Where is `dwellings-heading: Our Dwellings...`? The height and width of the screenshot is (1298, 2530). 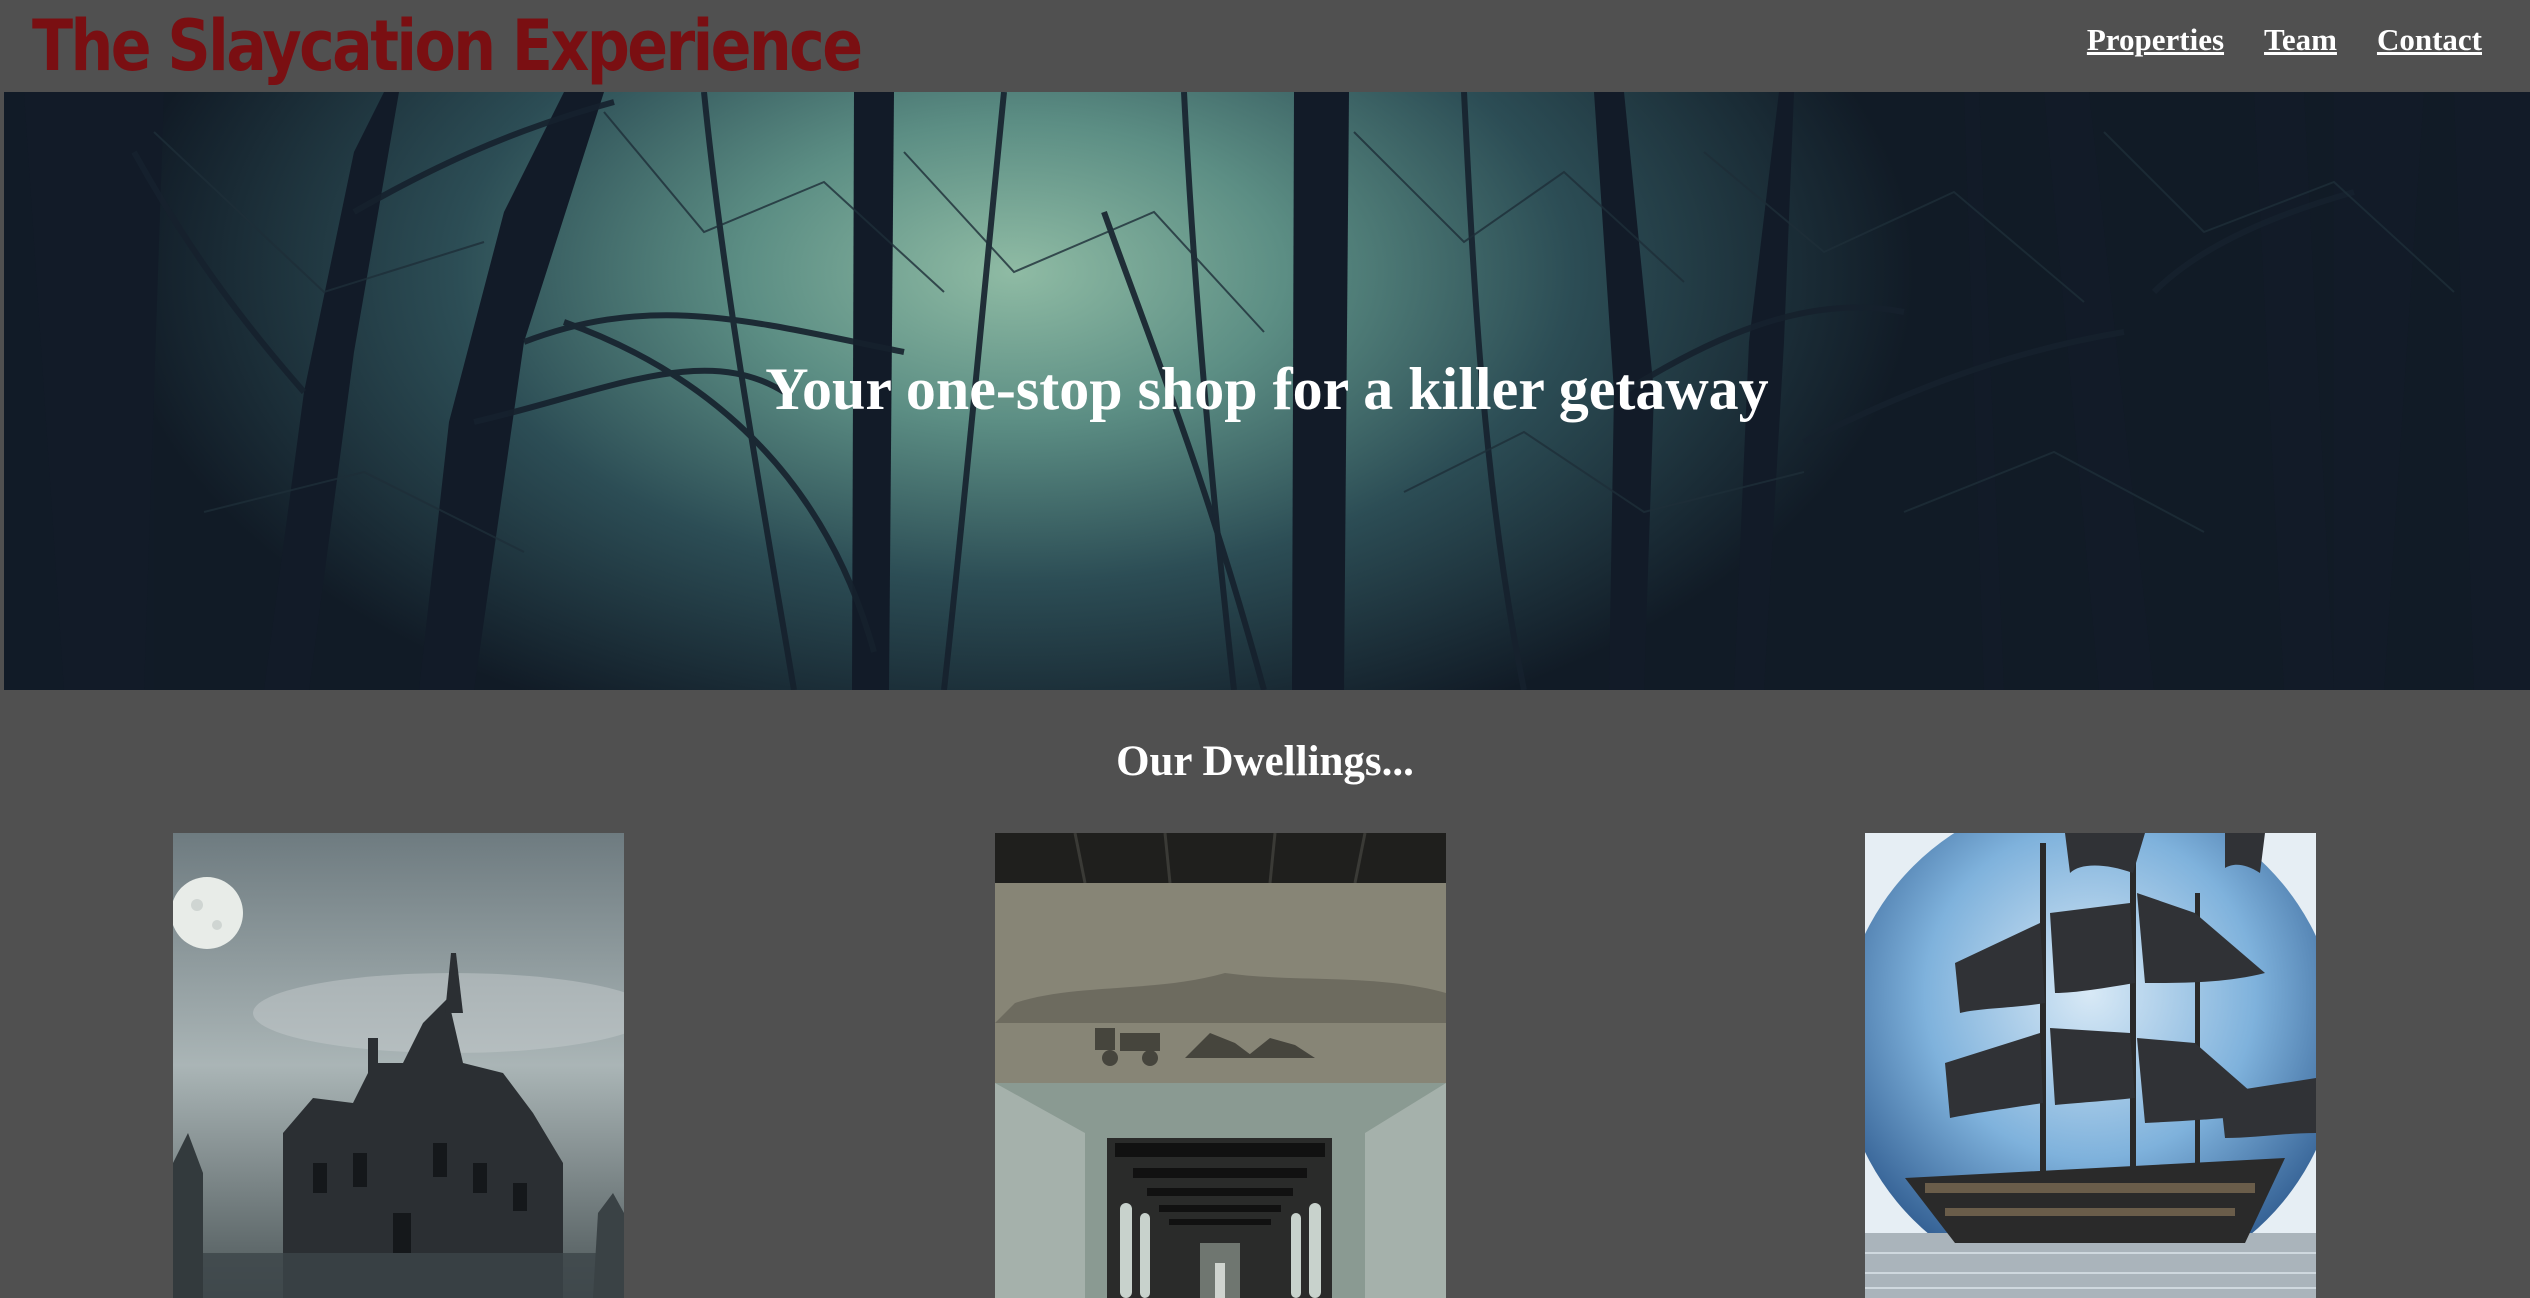 dwellings-heading: Our Dwellings... is located at coordinates (1265, 761).